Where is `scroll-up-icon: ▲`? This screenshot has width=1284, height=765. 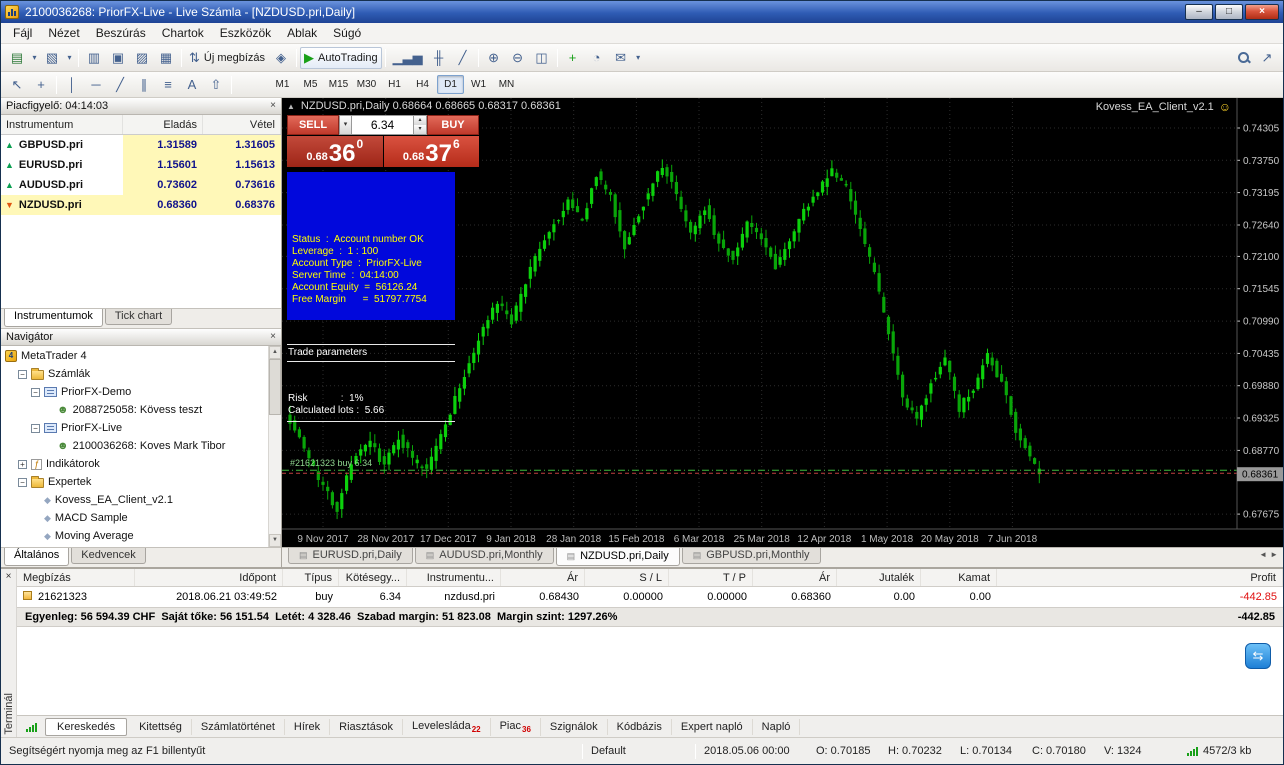
scroll-up-icon: ▲ is located at coordinates (275, 352).